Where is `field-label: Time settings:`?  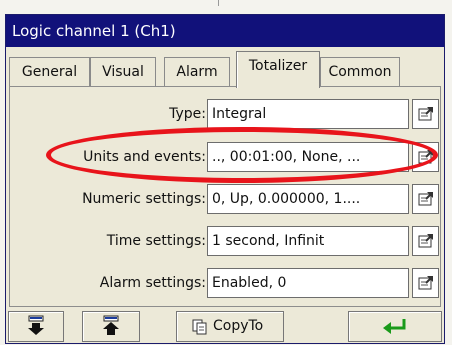
field-label: Time settings: is located at coordinates (156, 241).